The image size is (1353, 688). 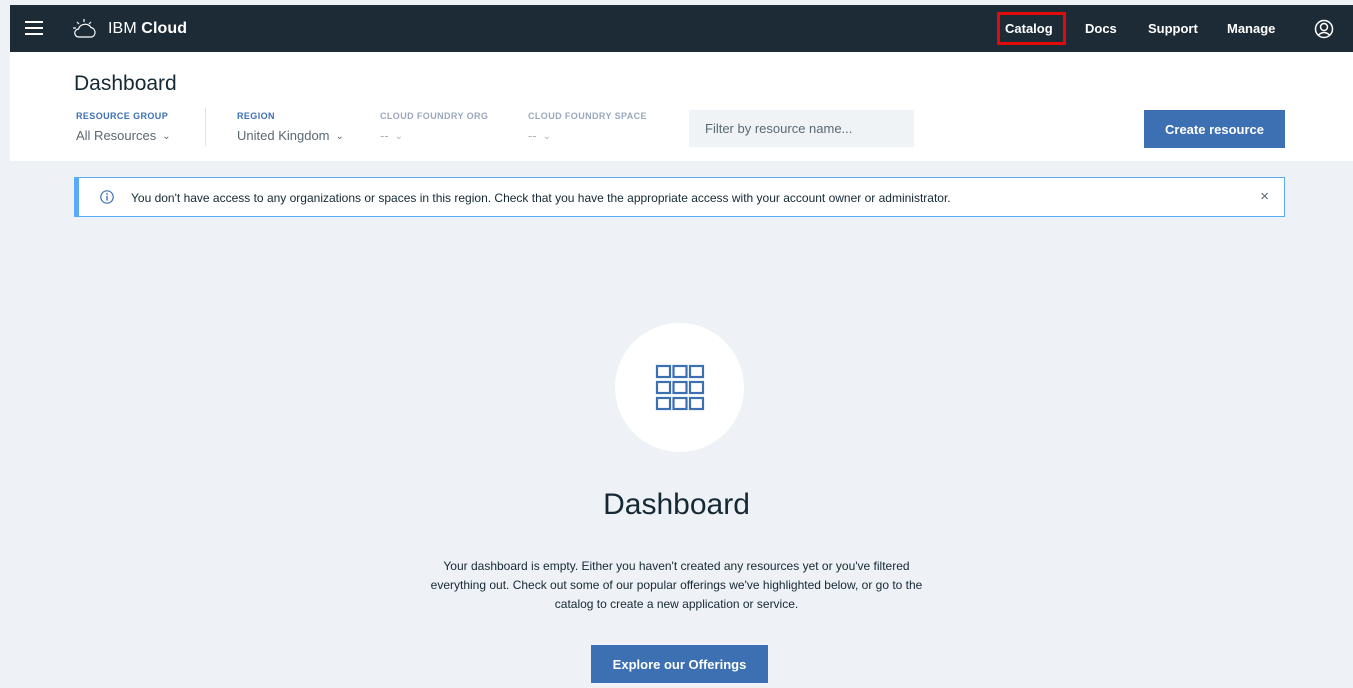 What do you see at coordinates (164, 28) in the screenshot?
I see `brand-name-bold: Cloud` at bounding box center [164, 28].